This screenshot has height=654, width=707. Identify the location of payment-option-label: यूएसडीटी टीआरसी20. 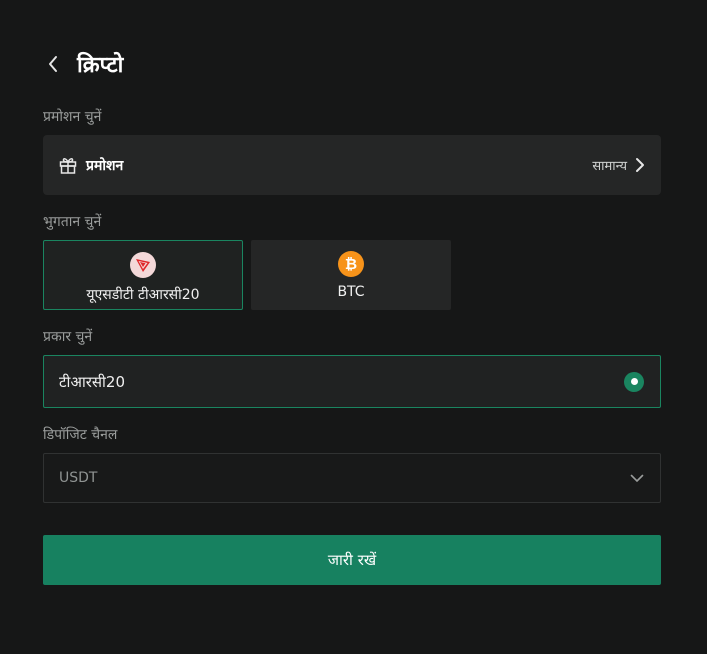
(143, 295).